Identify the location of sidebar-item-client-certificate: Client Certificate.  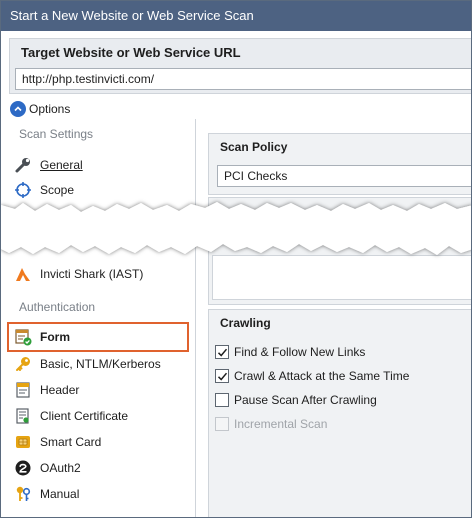
(100, 416).